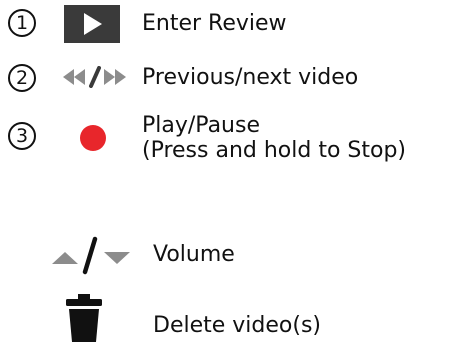  Describe the element at coordinates (94, 77) in the screenshot. I see `previous-next-icon` at that location.